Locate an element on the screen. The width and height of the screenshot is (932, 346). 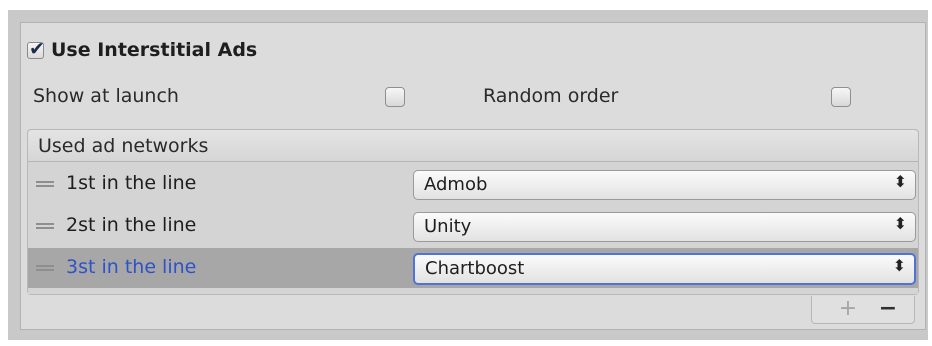
list-item: 2st in the line Unity ⬍ is located at coordinates (473, 226).